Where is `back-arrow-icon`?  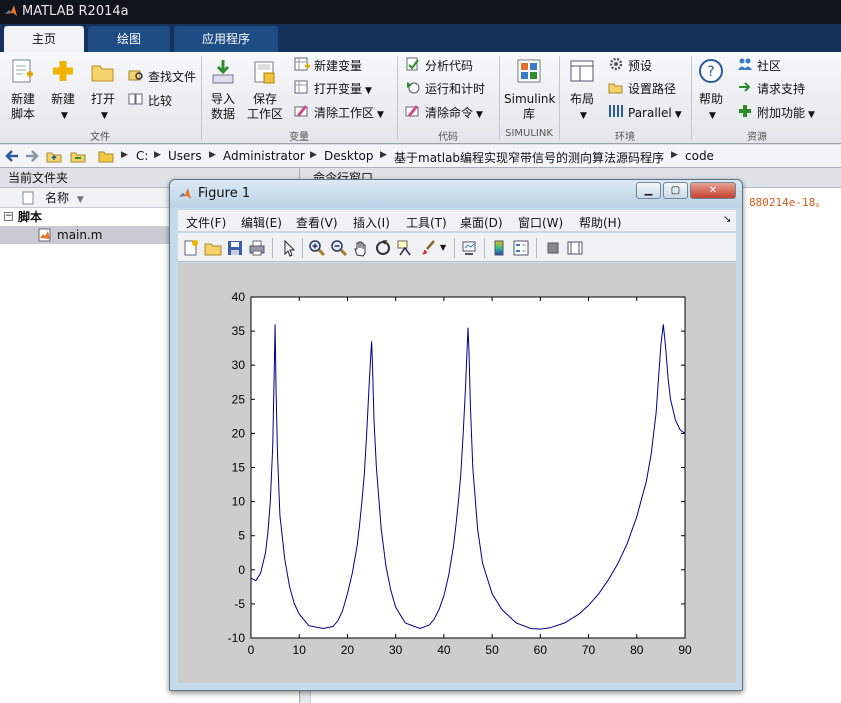
back-arrow-icon is located at coordinates (12, 157).